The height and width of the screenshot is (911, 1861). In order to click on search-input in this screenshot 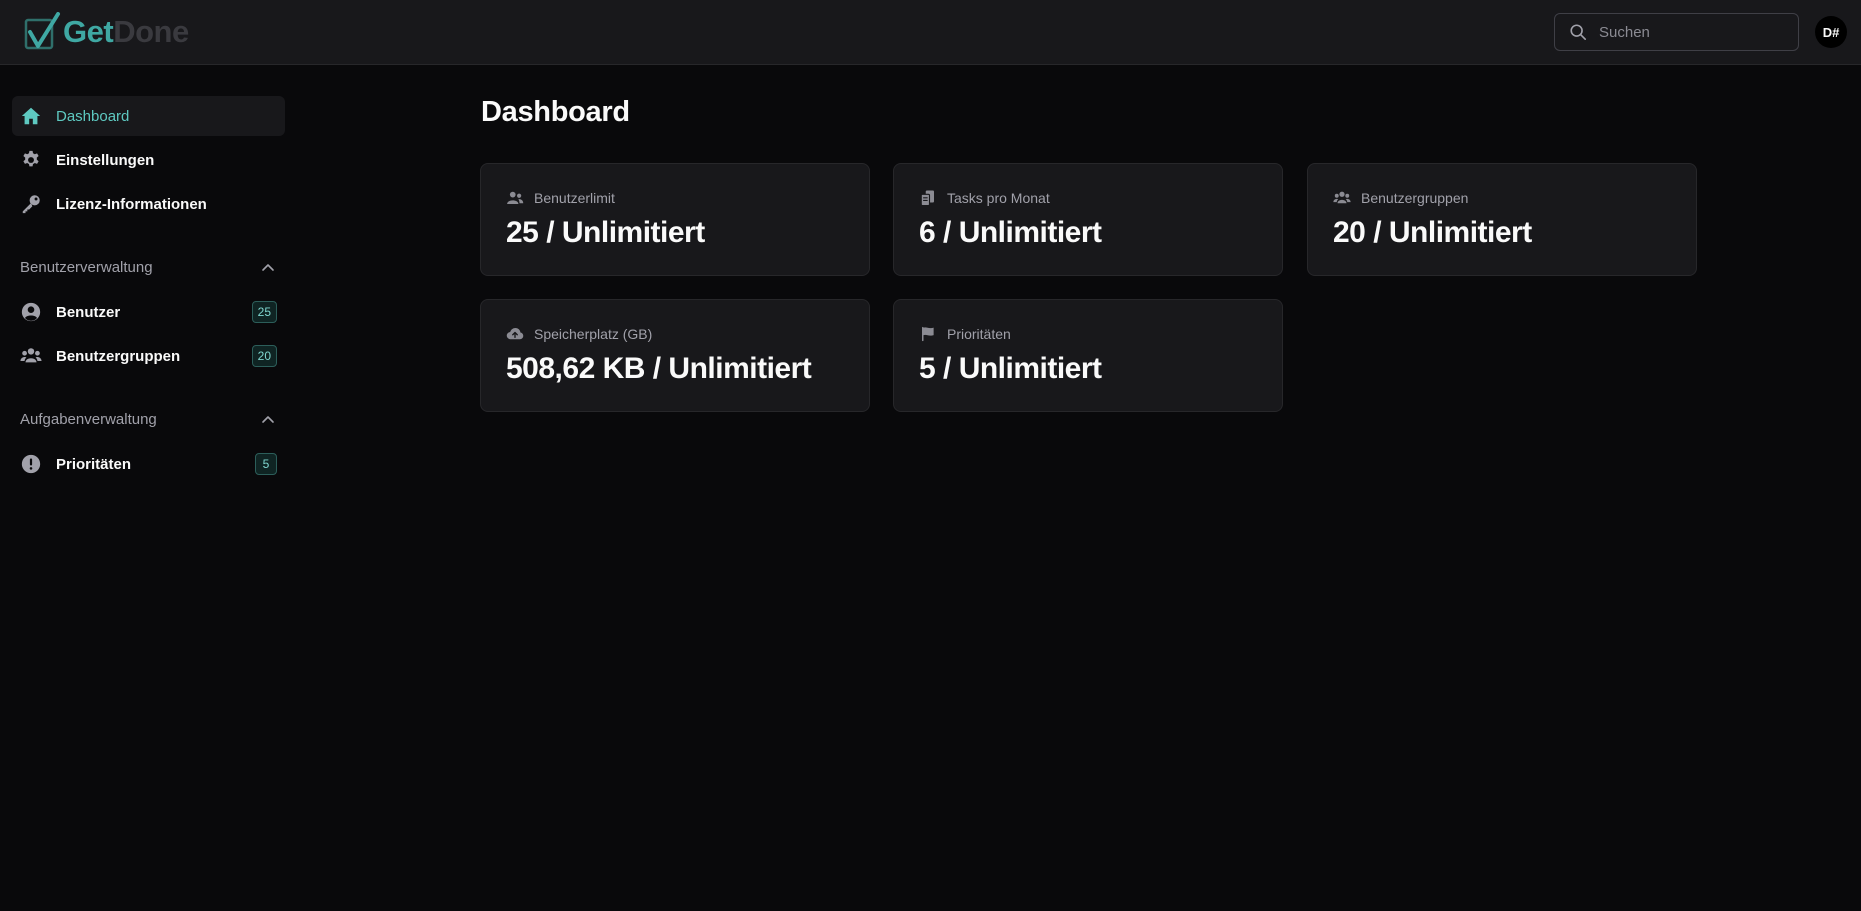, I will do `click(1694, 32)`.